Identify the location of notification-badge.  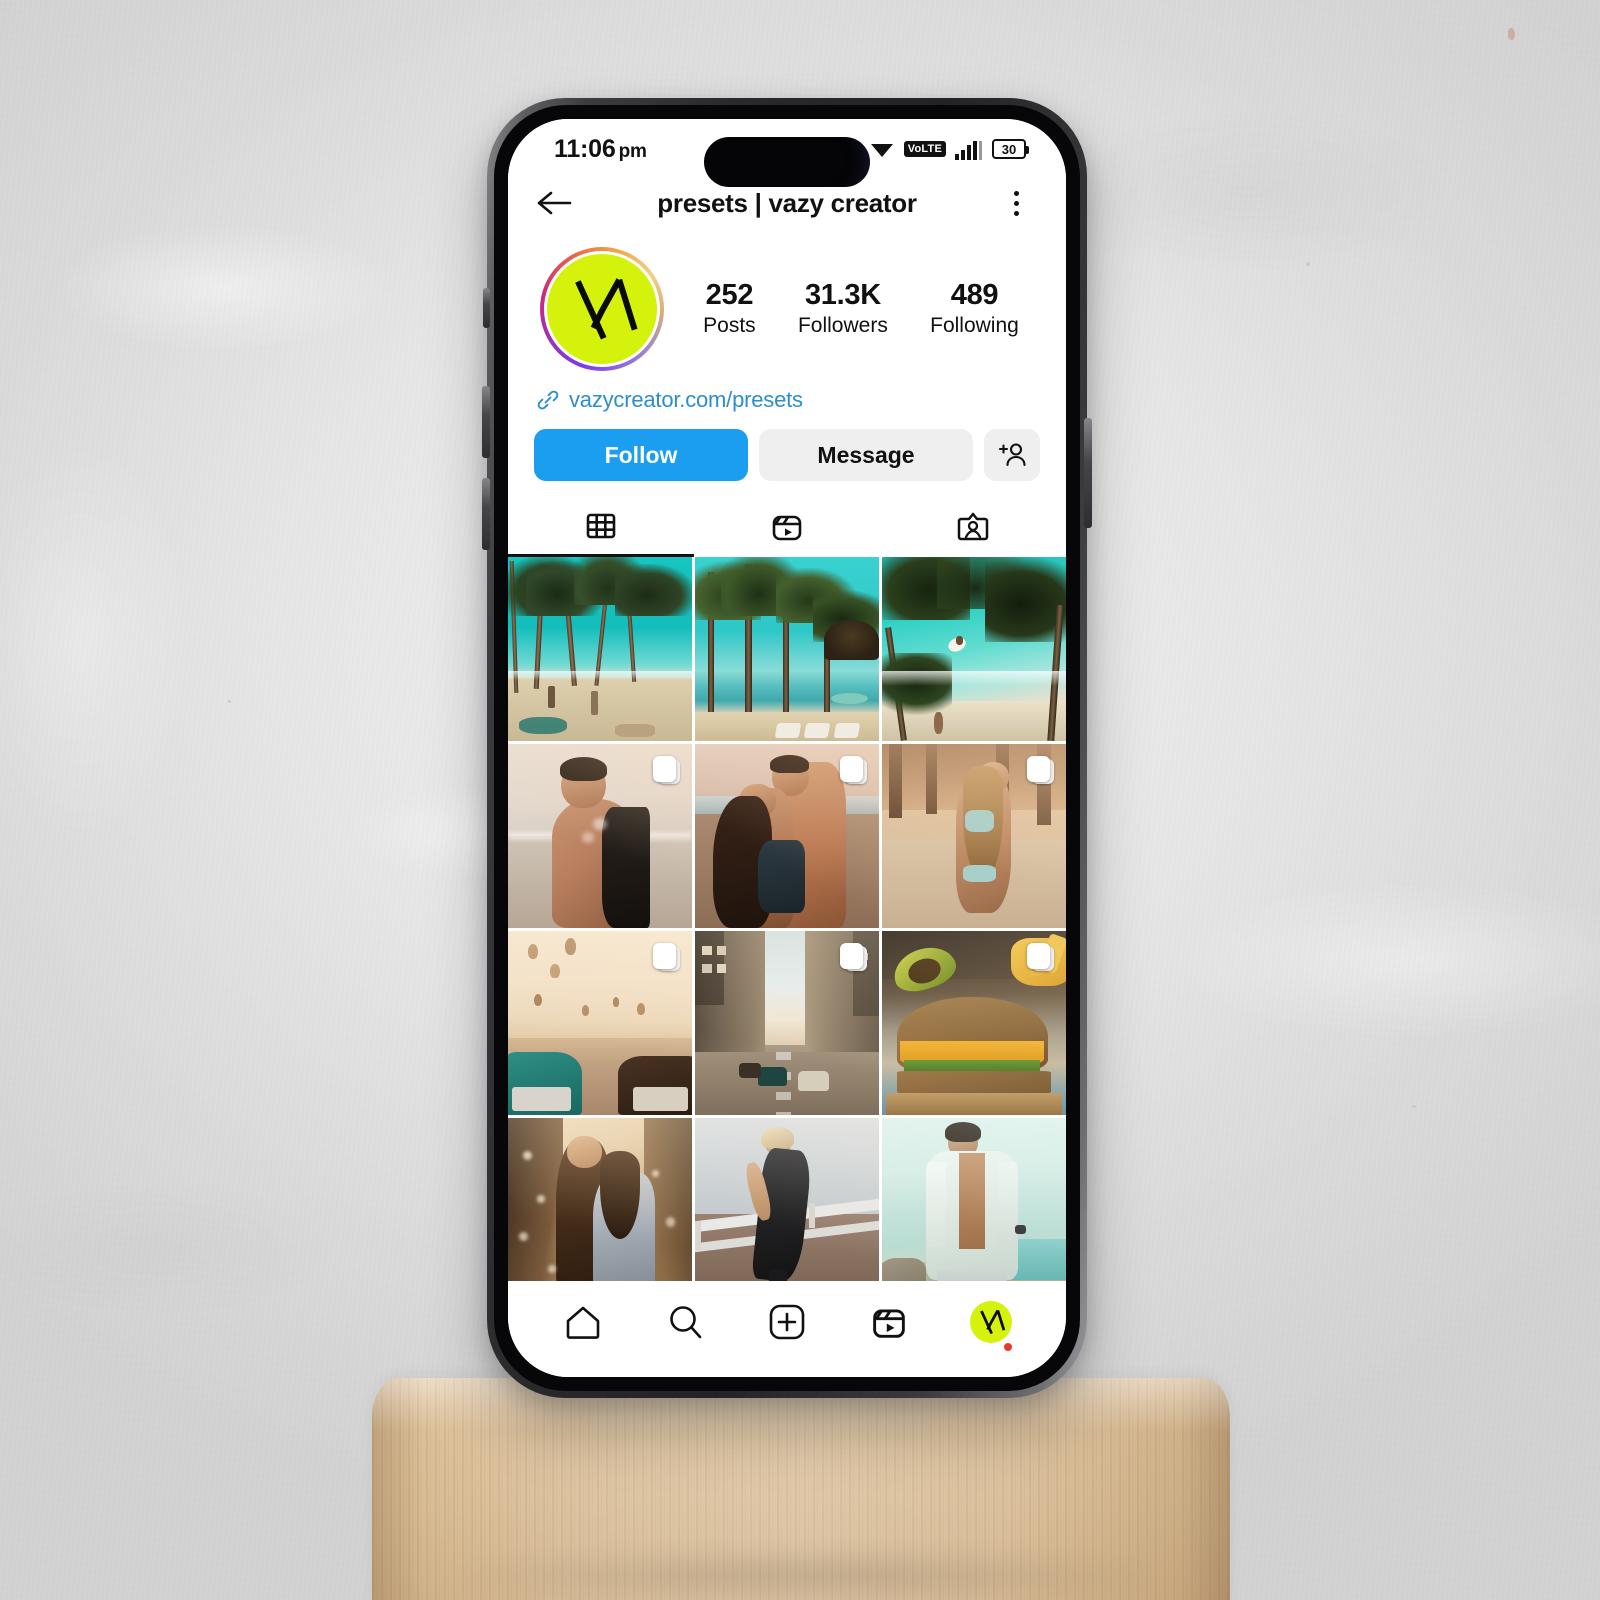
(1008, 1347).